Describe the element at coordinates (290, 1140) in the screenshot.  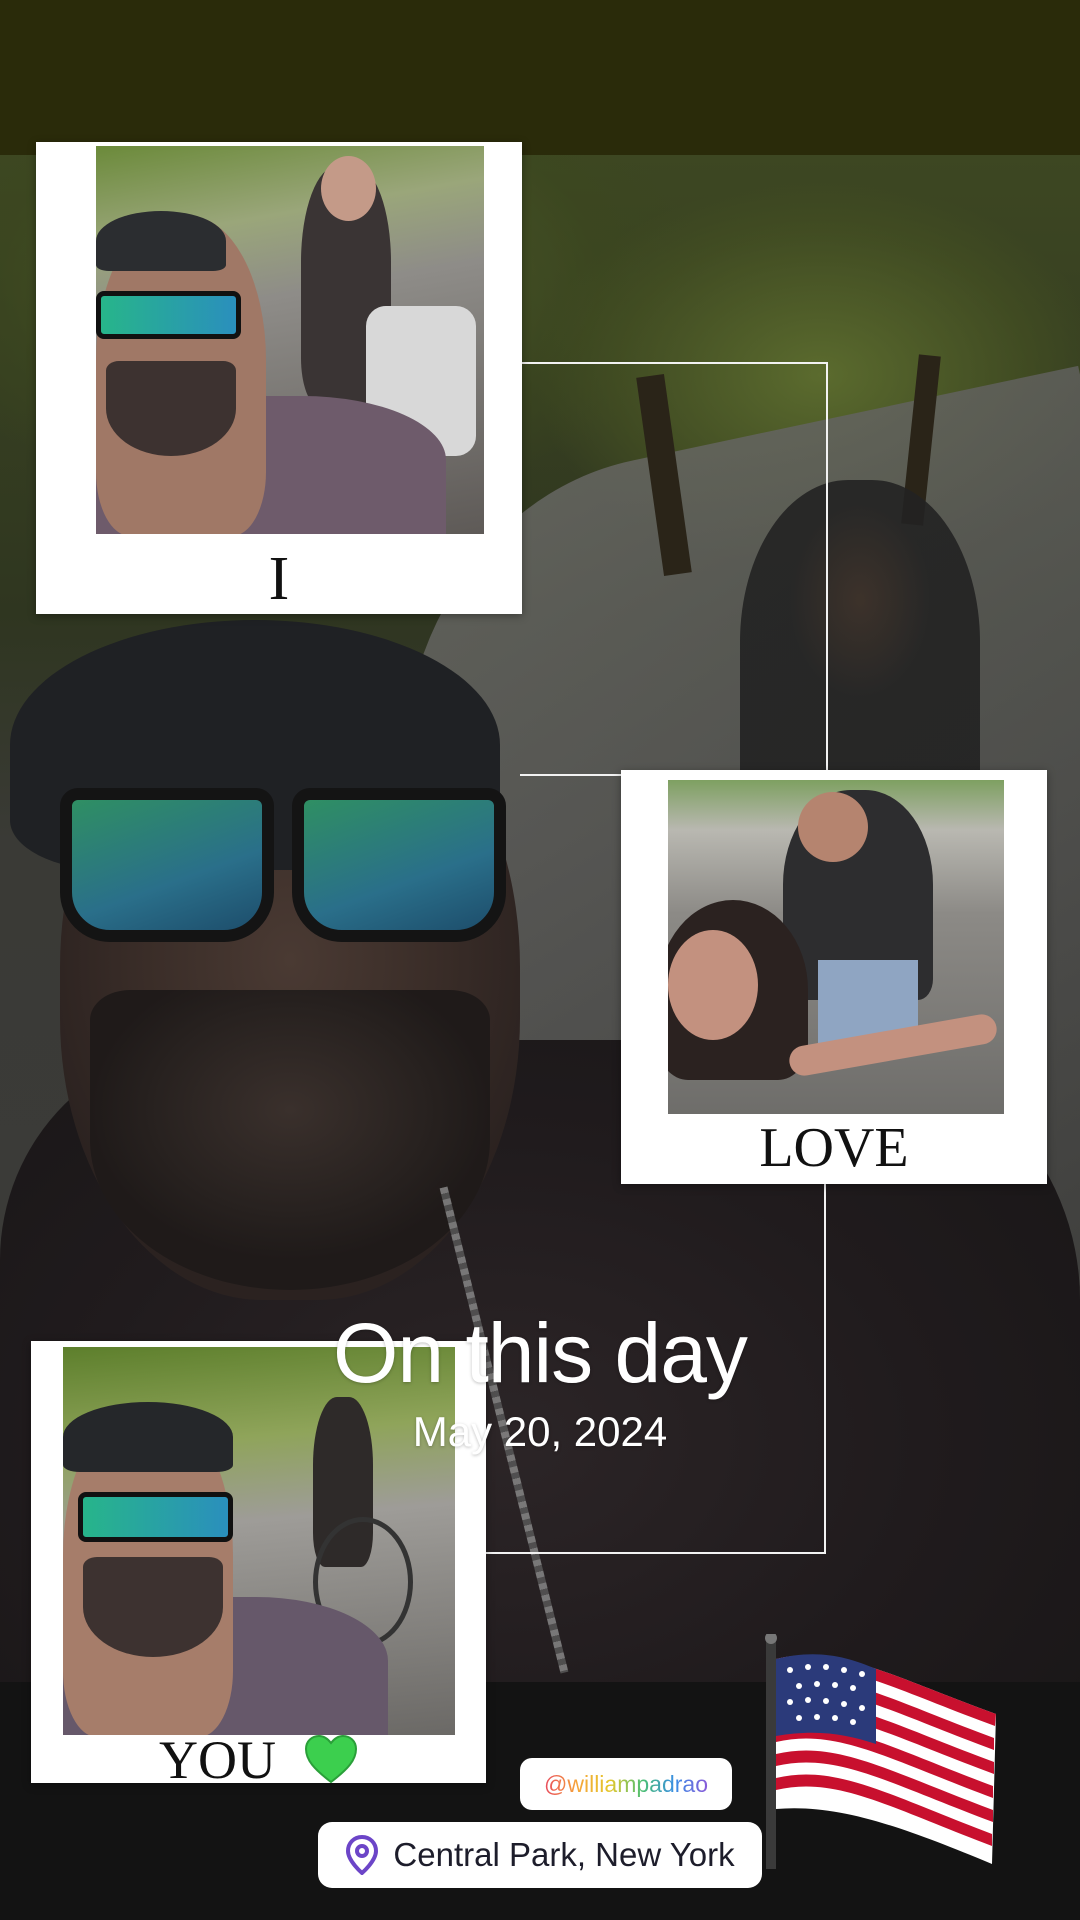
I see `selfie-man-beard` at that location.